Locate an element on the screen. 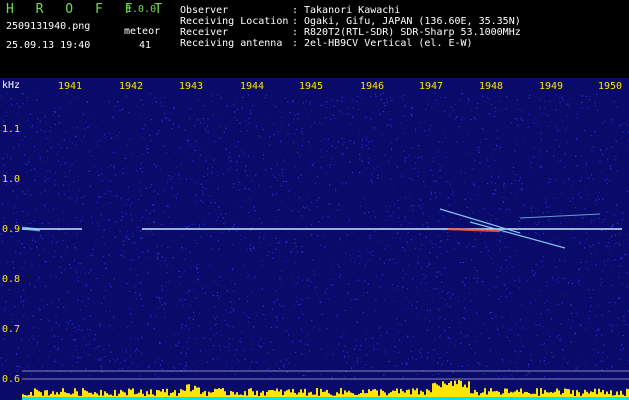 The height and width of the screenshot is (400, 629). info-value: Ogaki, Gifu, JAPAN (136.60E, 35.35N) is located at coordinates (412, 21).